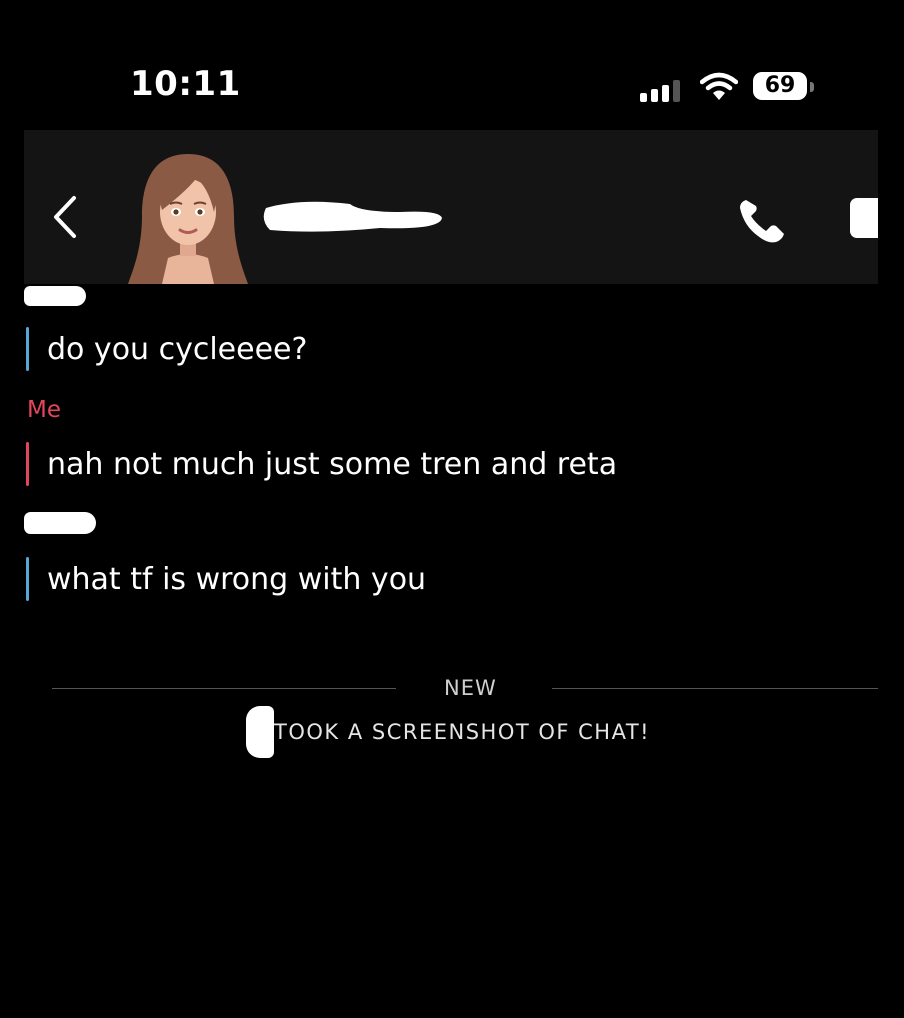 The height and width of the screenshot is (1018, 904). Describe the element at coordinates (44, 410) in the screenshot. I see `sender-label-me: Me` at that location.